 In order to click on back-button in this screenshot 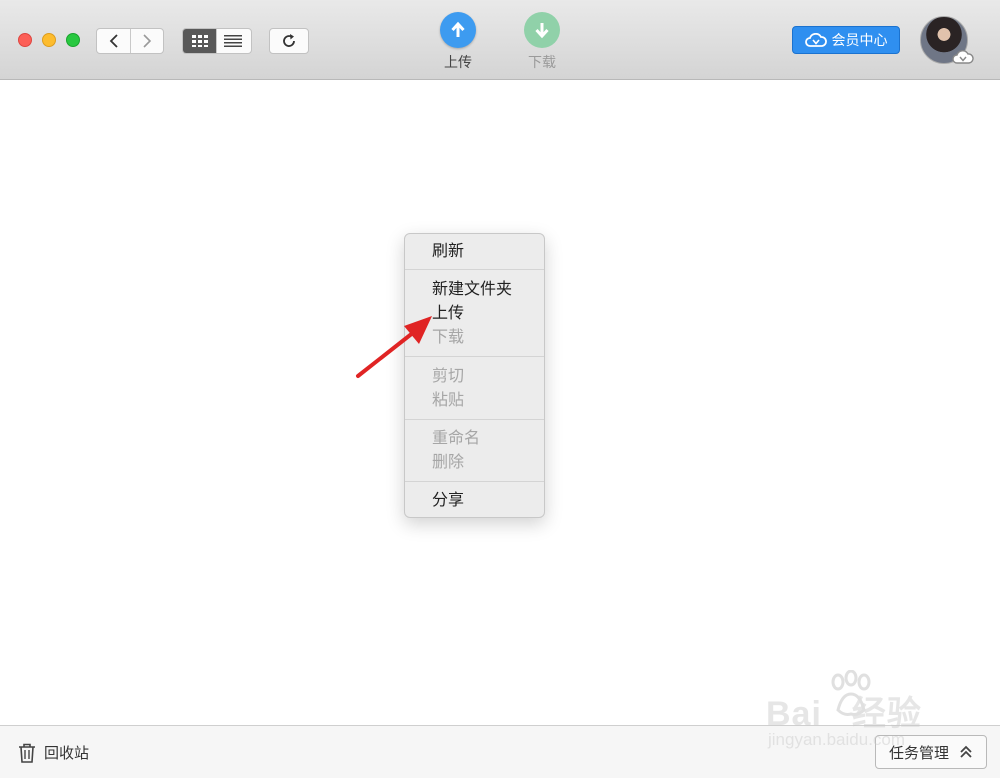, I will do `click(113, 41)`.